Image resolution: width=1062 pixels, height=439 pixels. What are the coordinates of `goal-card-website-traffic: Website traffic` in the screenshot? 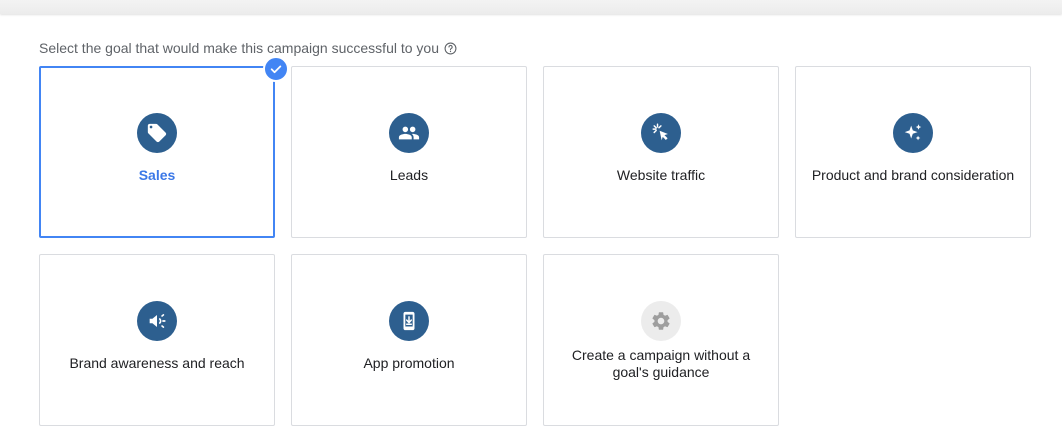 It's located at (661, 152).